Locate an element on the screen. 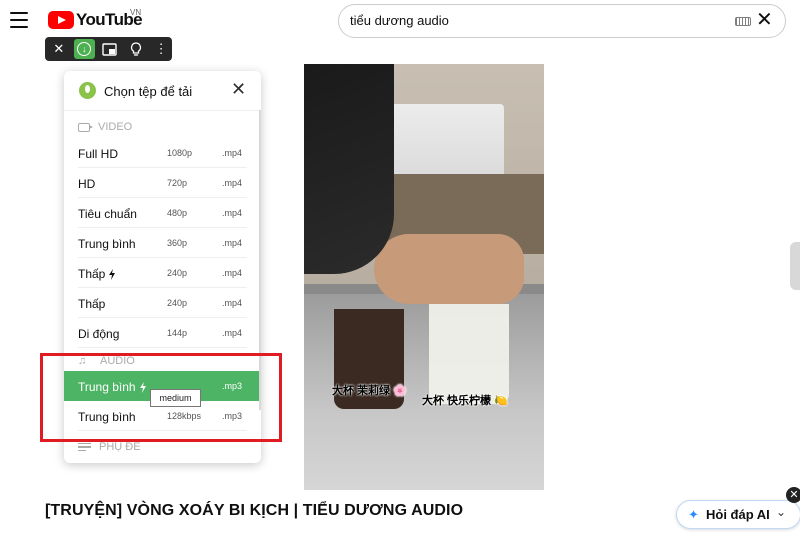  option-label: Tiêu chuẩn is located at coordinates (107, 214).